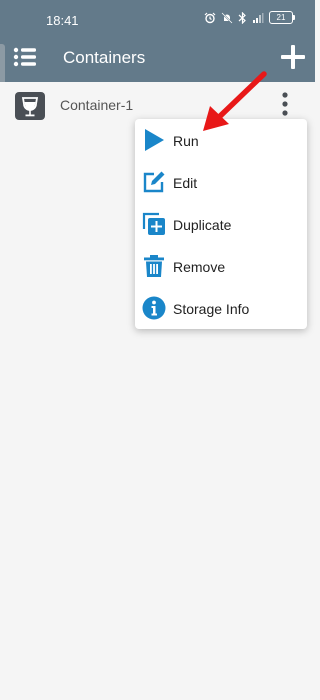 The height and width of the screenshot is (700, 320). What do you see at coordinates (211, 309) in the screenshot?
I see `menu-item-label: Storage Info` at bounding box center [211, 309].